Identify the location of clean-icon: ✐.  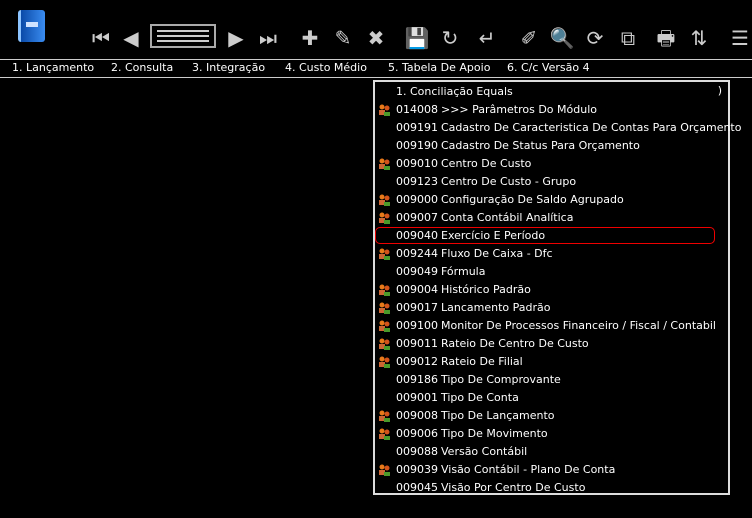
(529, 38).